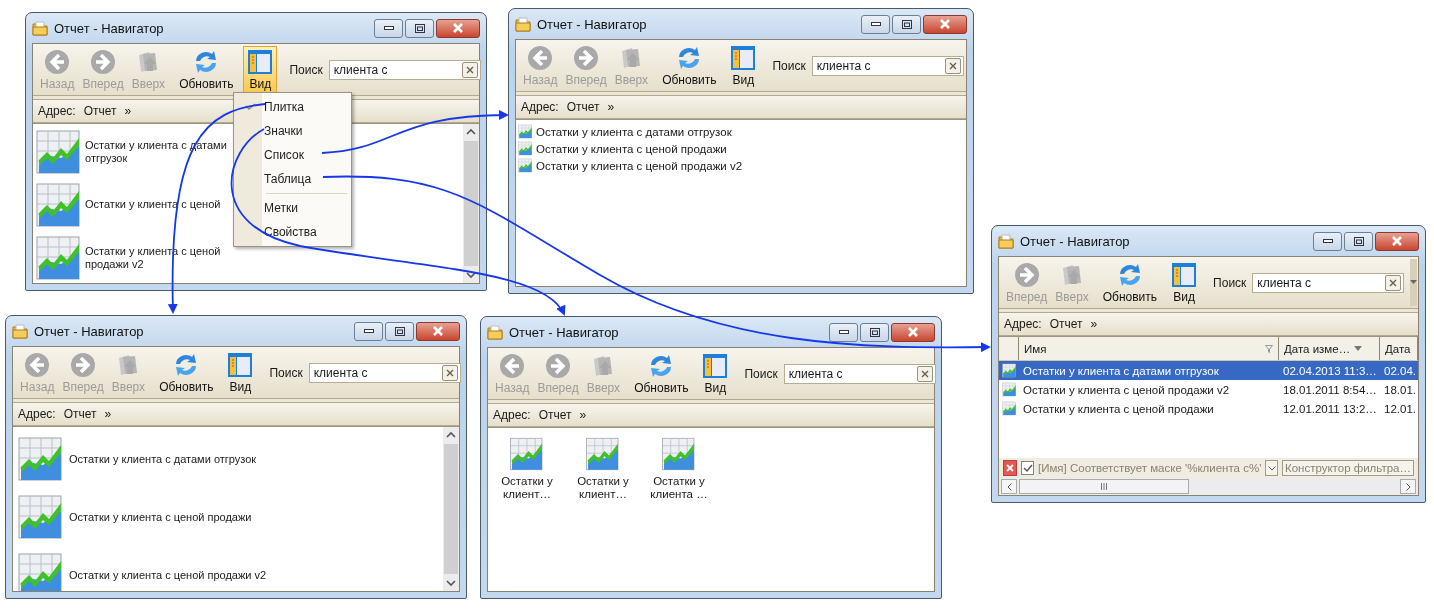 Image resolution: width=1434 pixels, height=610 pixels. I want to click on report-name: Остатки у клиента с ценой, so click(158, 204).